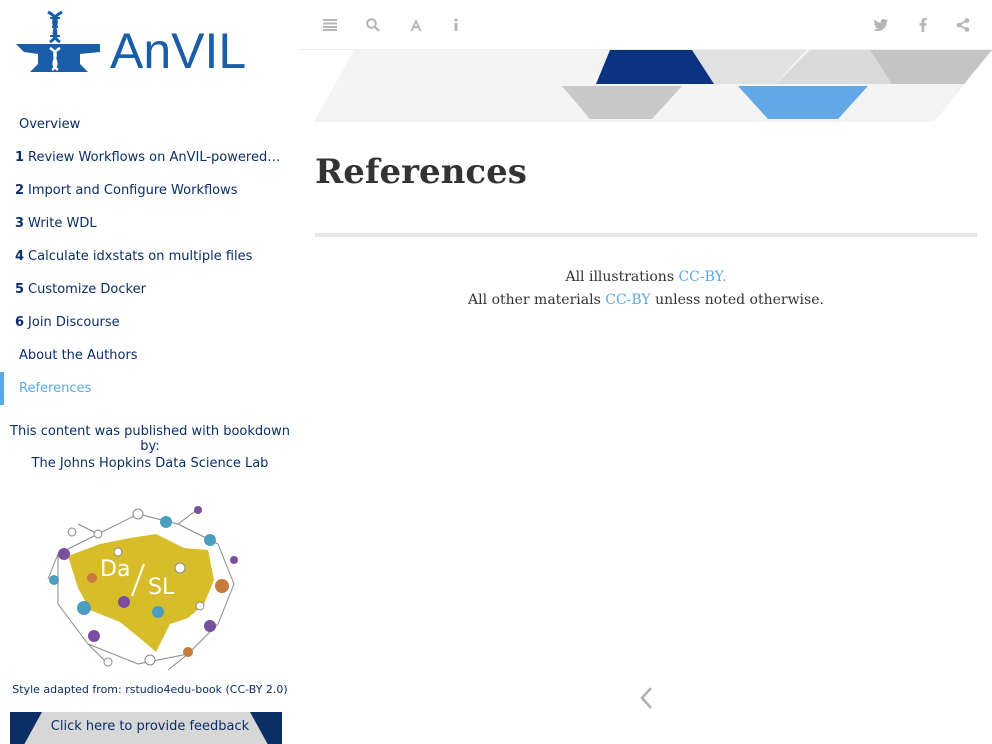  Describe the element at coordinates (58, 41) in the screenshot. I see `anvil-dna-icon` at that location.